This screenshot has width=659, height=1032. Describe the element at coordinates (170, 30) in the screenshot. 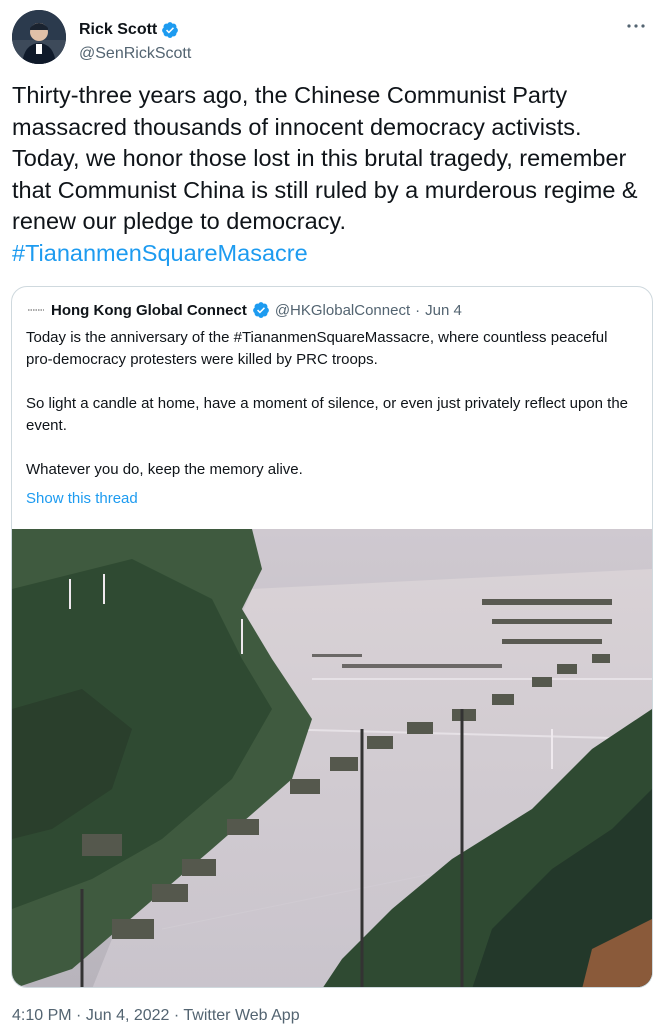

I see `verified-badge-icon` at that location.